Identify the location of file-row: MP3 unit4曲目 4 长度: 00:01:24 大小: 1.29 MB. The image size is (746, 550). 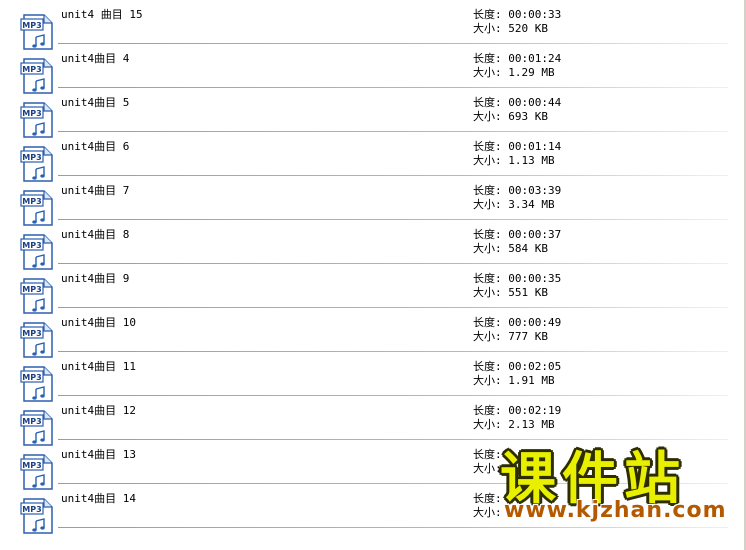
(372, 69).